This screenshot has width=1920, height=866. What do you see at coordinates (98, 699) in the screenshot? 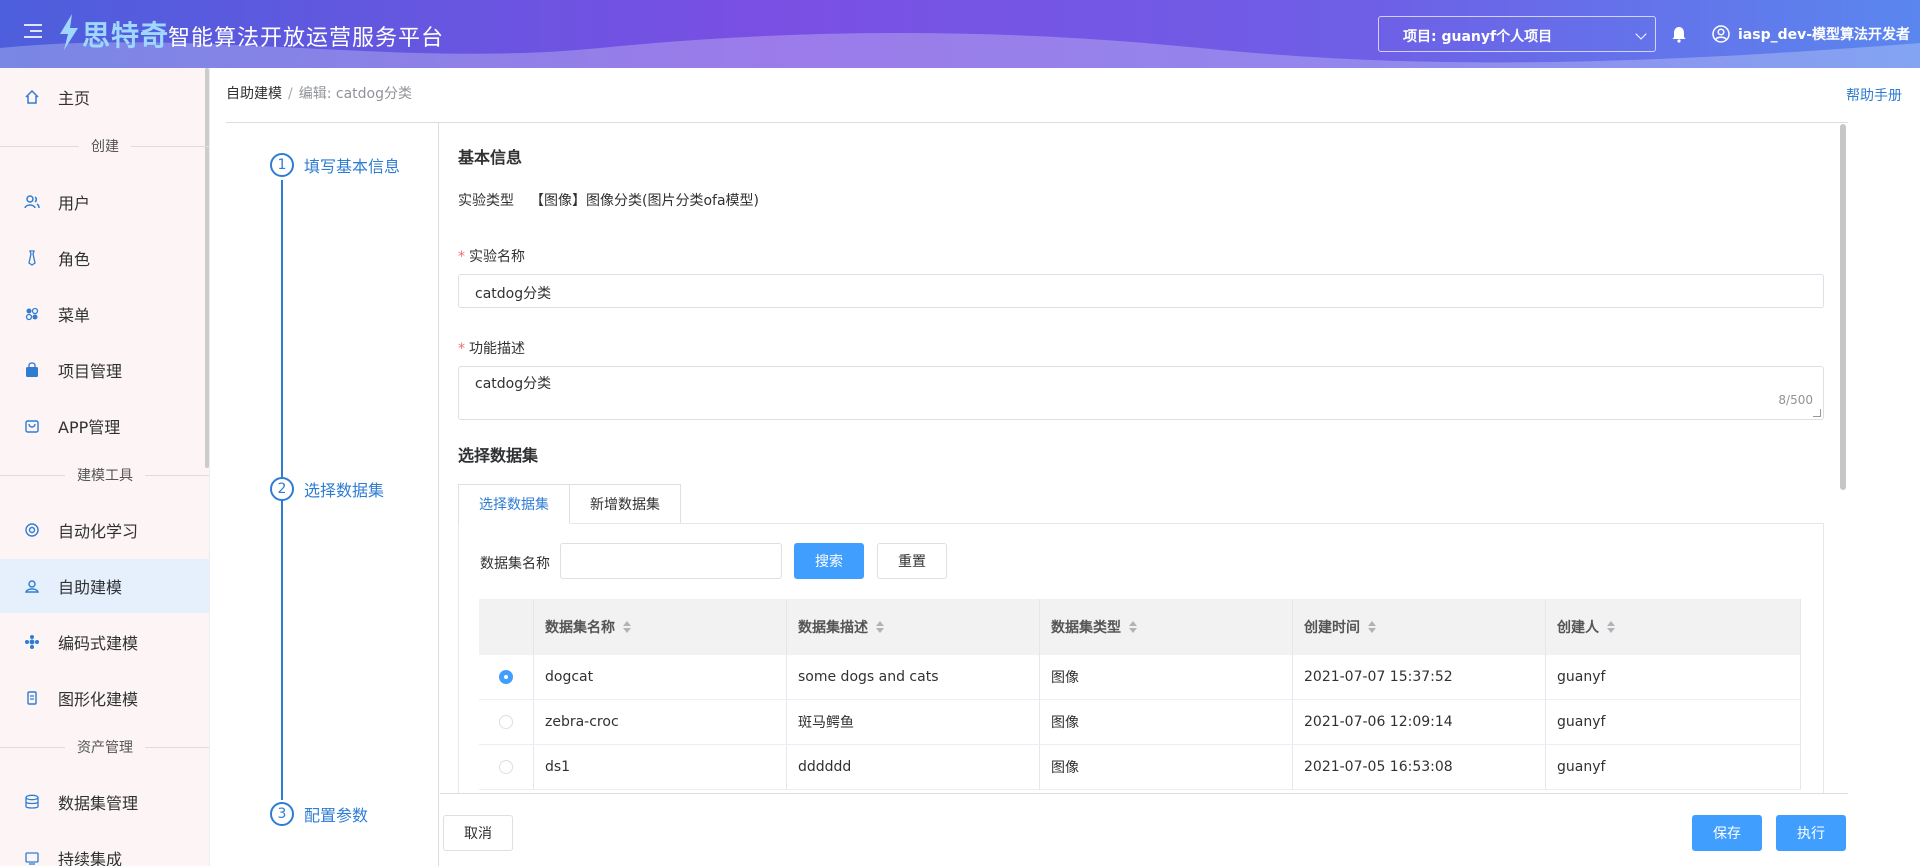
I see `sidebar-item-label: 图形化建模` at bounding box center [98, 699].